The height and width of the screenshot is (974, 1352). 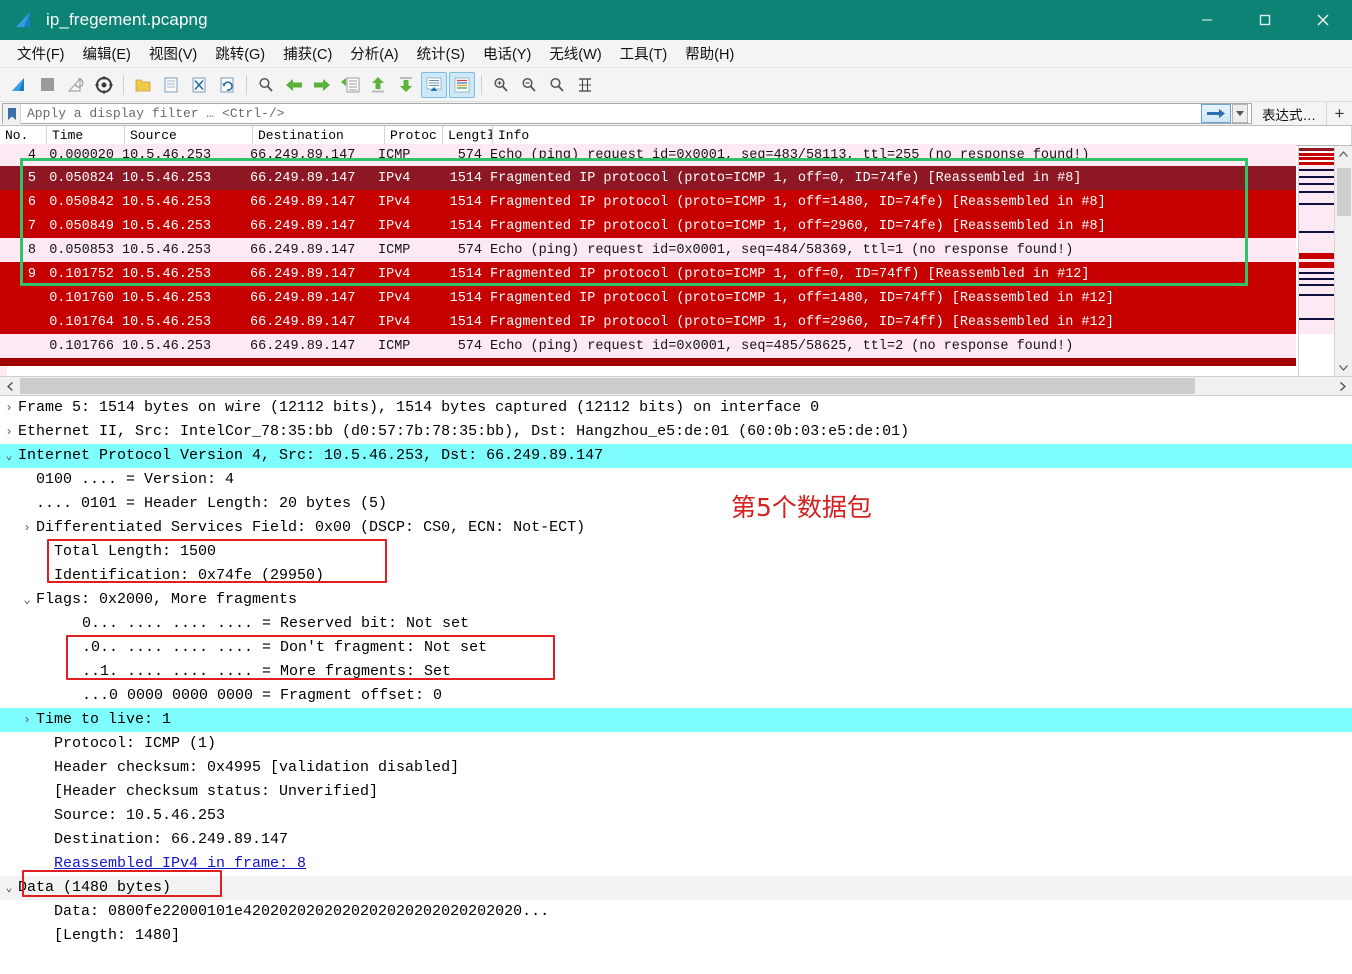 What do you see at coordinates (676, 552) in the screenshot?
I see `detail-row-total-length: Total Length: 1500` at bounding box center [676, 552].